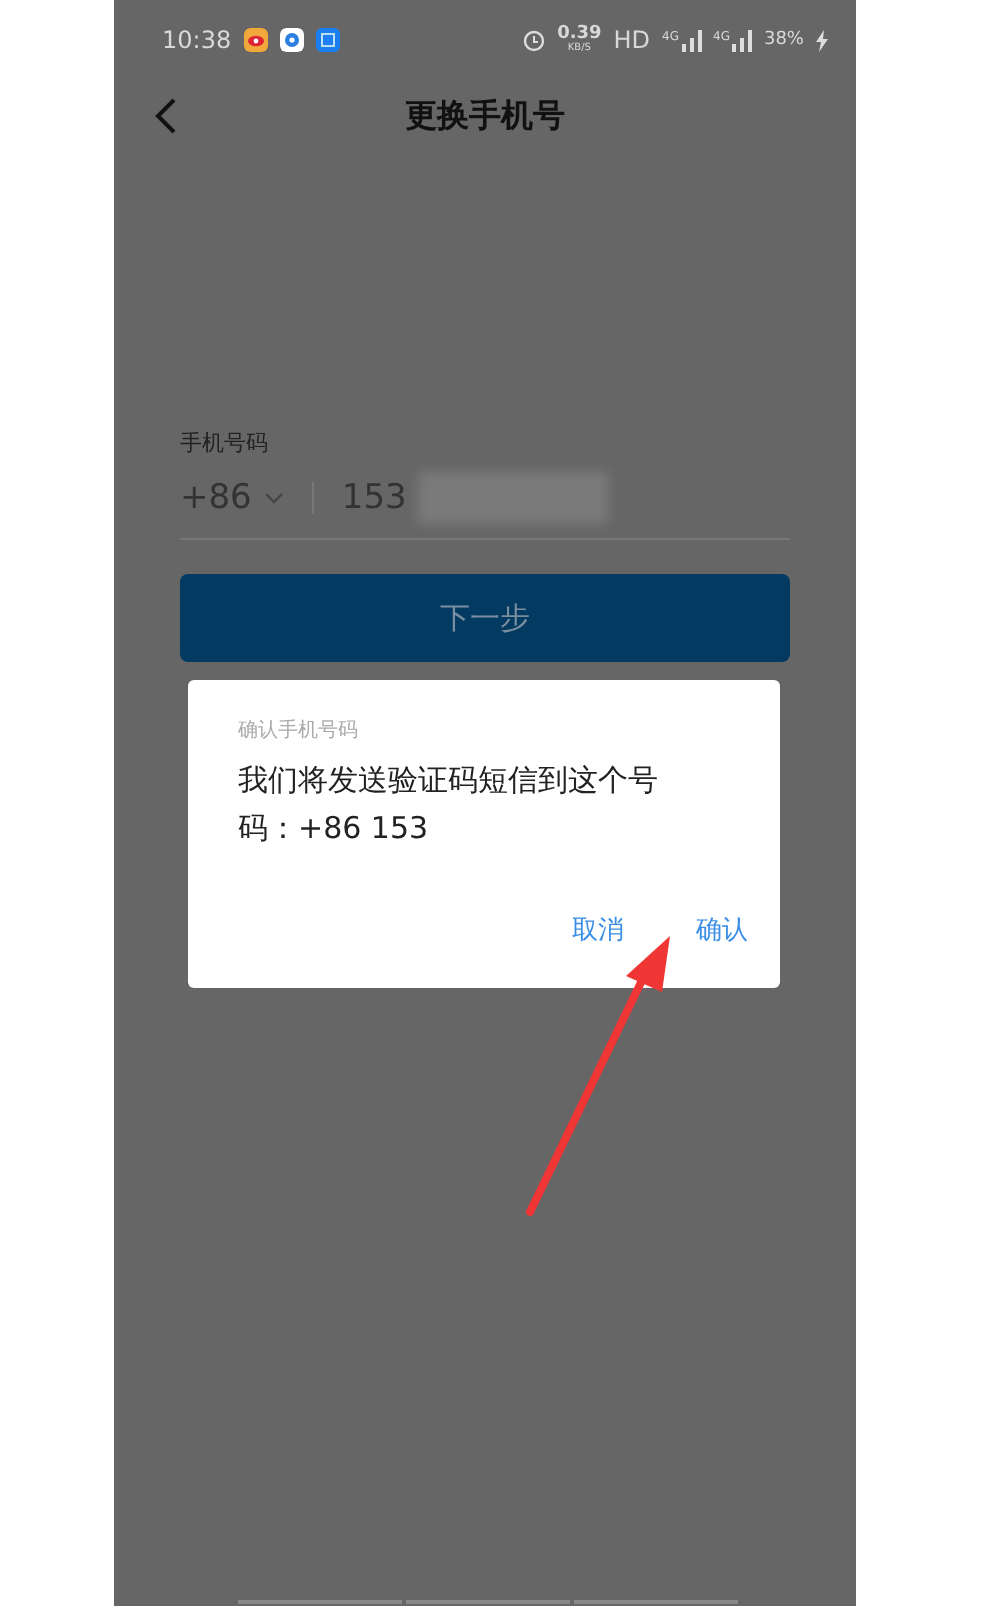 The image size is (1000, 1606). I want to click on square-app-icon, so click(327, 40).